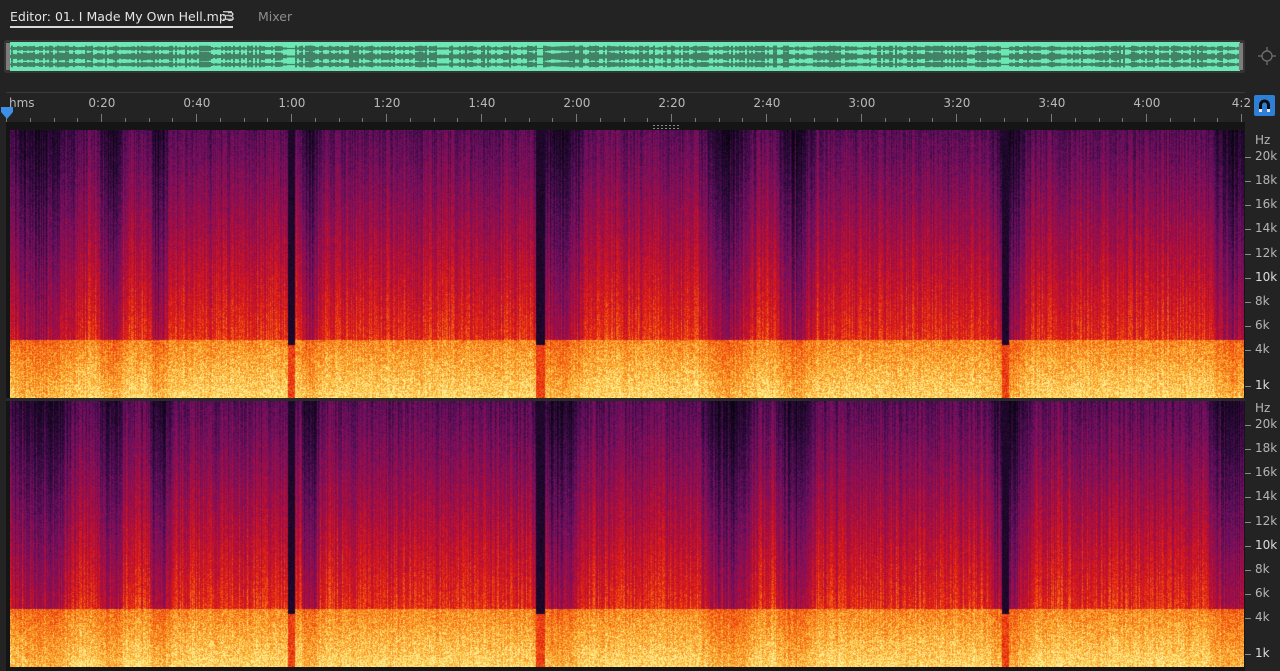  I want to click on overview-waveform-navigator, so click(624, 56).